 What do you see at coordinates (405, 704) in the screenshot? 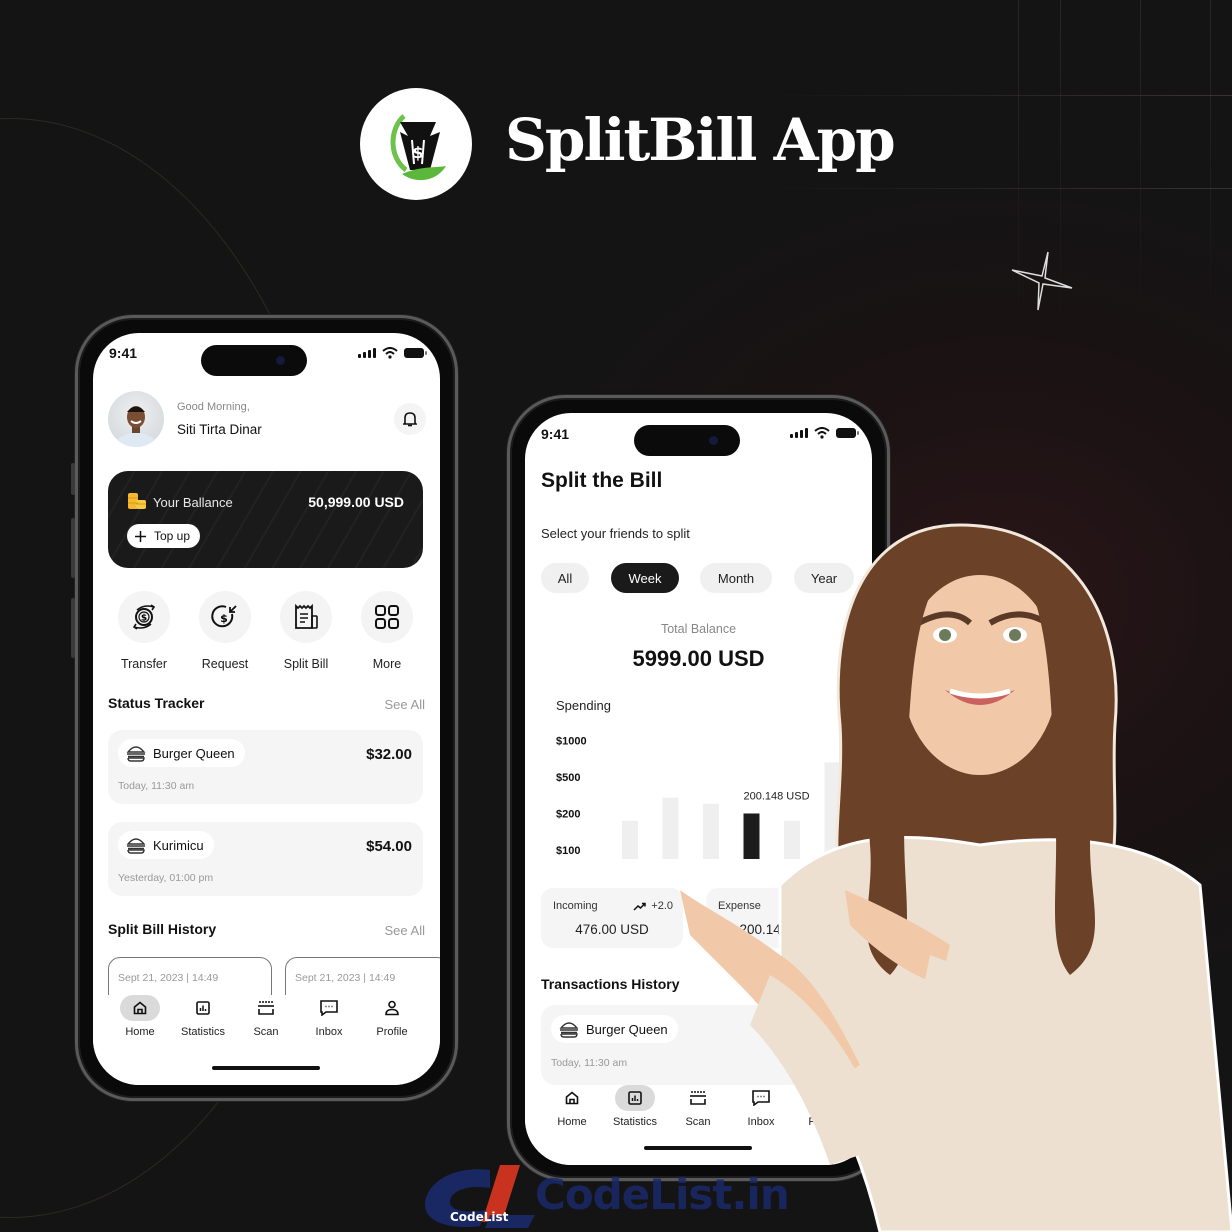
I see `status-tracker-see-all: See All` at bounding box center [405, 704].